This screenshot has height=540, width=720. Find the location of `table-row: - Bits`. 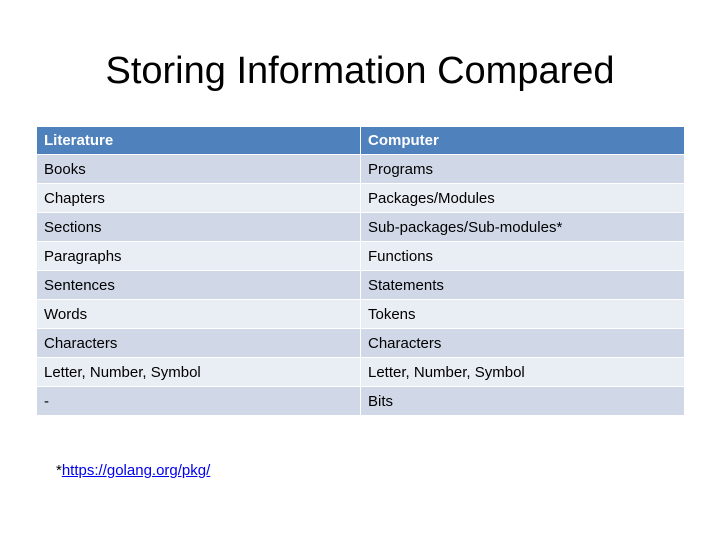

table-row: - Bits is located at coordinates (360, 401).